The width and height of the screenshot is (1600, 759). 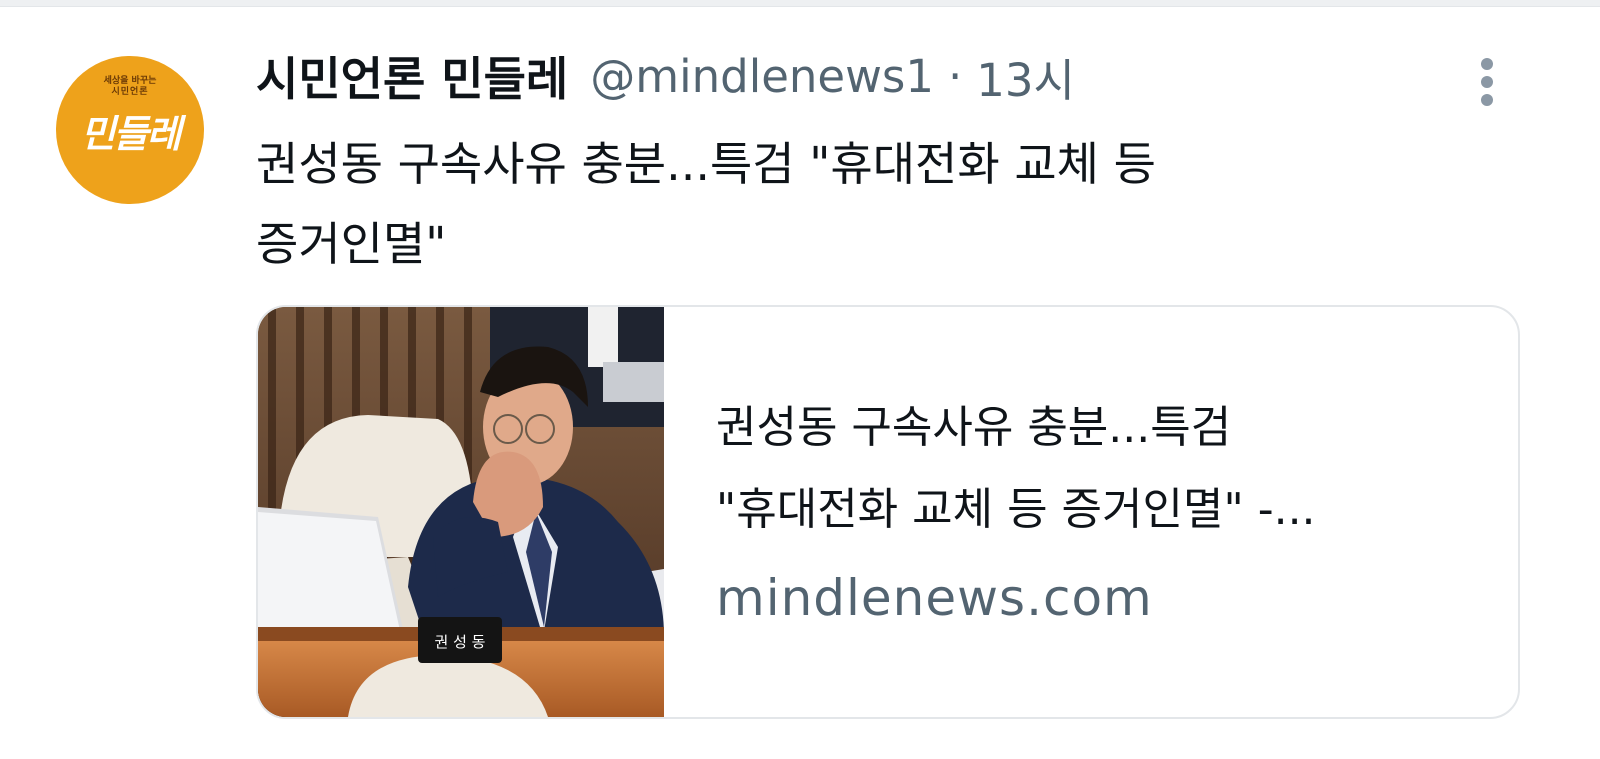 What do you see at coordinates (1488, 82) in the screenshot?
I see `more-vertical-icon` at bounding box center [1488, 82].